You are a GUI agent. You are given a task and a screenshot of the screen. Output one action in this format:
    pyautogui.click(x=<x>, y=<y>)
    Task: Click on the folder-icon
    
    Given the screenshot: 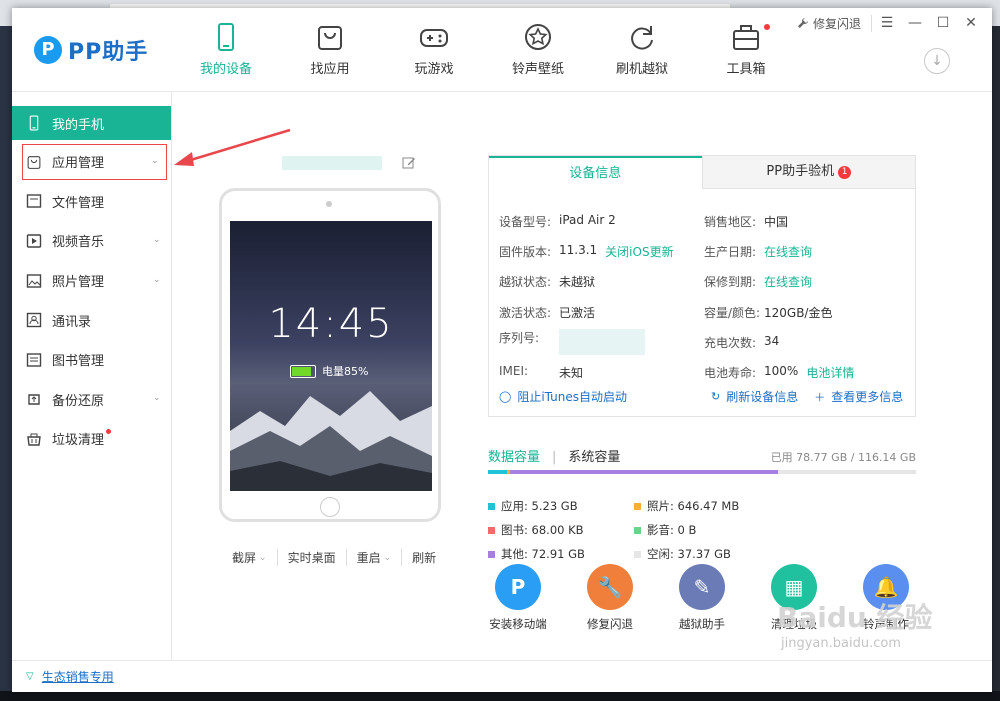 What is the action you would take?
    pyautogui.click(x=34, y=201)
    